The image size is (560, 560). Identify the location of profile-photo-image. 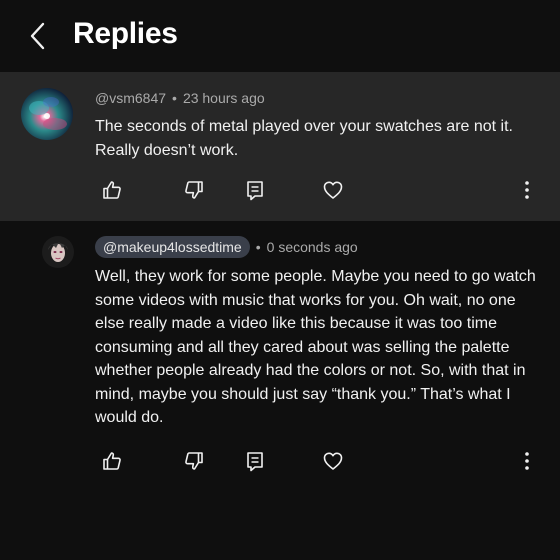
(58, 252).